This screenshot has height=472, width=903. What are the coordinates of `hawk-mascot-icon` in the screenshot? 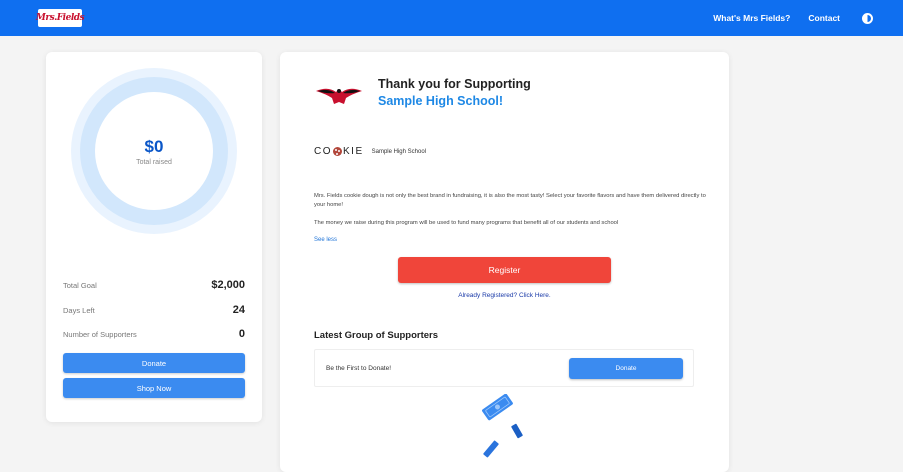 It's located at (339, 96).